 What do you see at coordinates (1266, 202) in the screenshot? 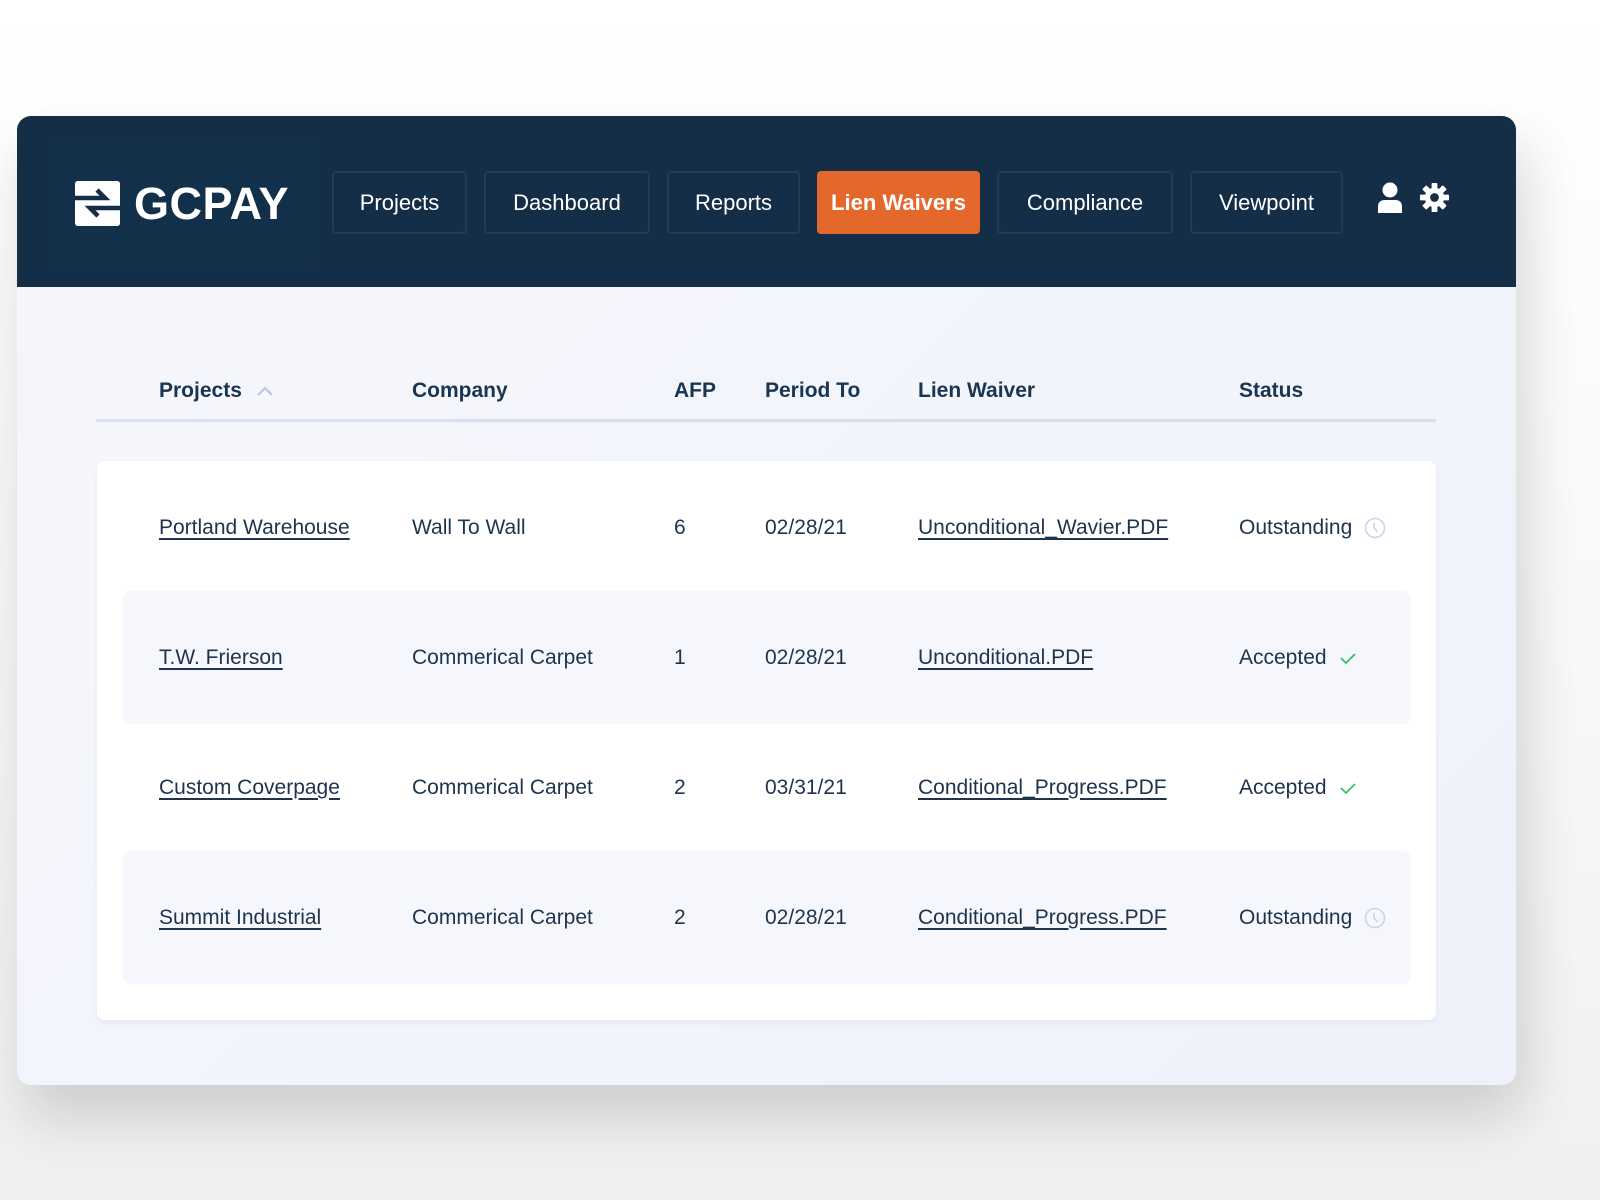
I see `nav-viewpoint: Viewpoint` at bounding box center [1266, 202].